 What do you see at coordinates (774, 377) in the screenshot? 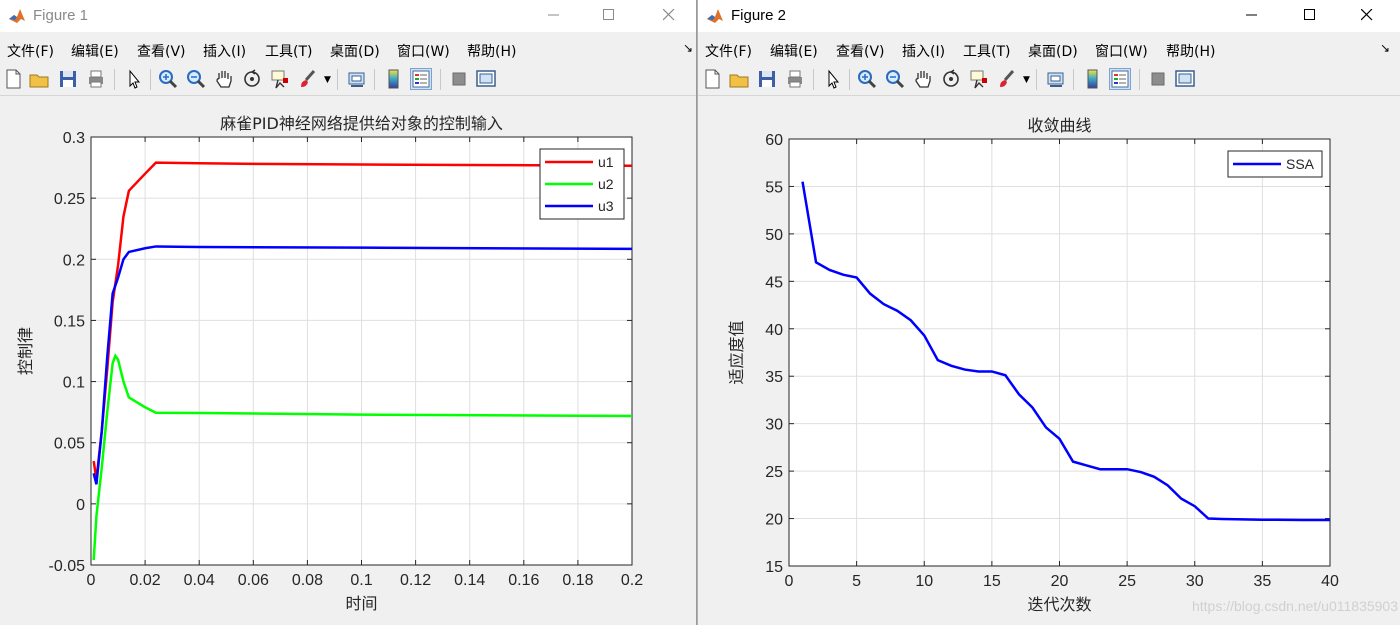
I see `y-tick-label: 35` at bounding box center [774, 377].